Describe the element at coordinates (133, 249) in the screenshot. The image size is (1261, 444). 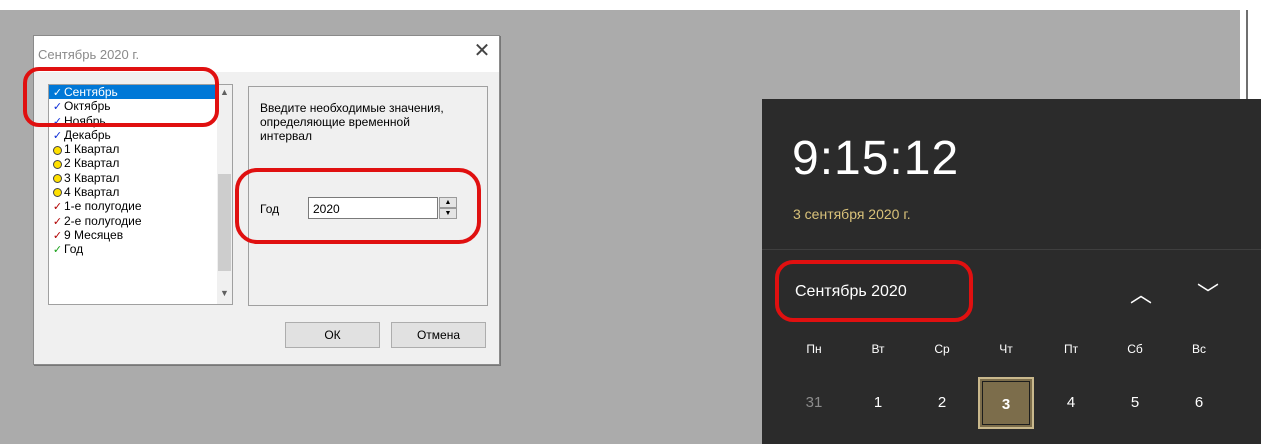
I see `list-item: ✓ Год` at that location.